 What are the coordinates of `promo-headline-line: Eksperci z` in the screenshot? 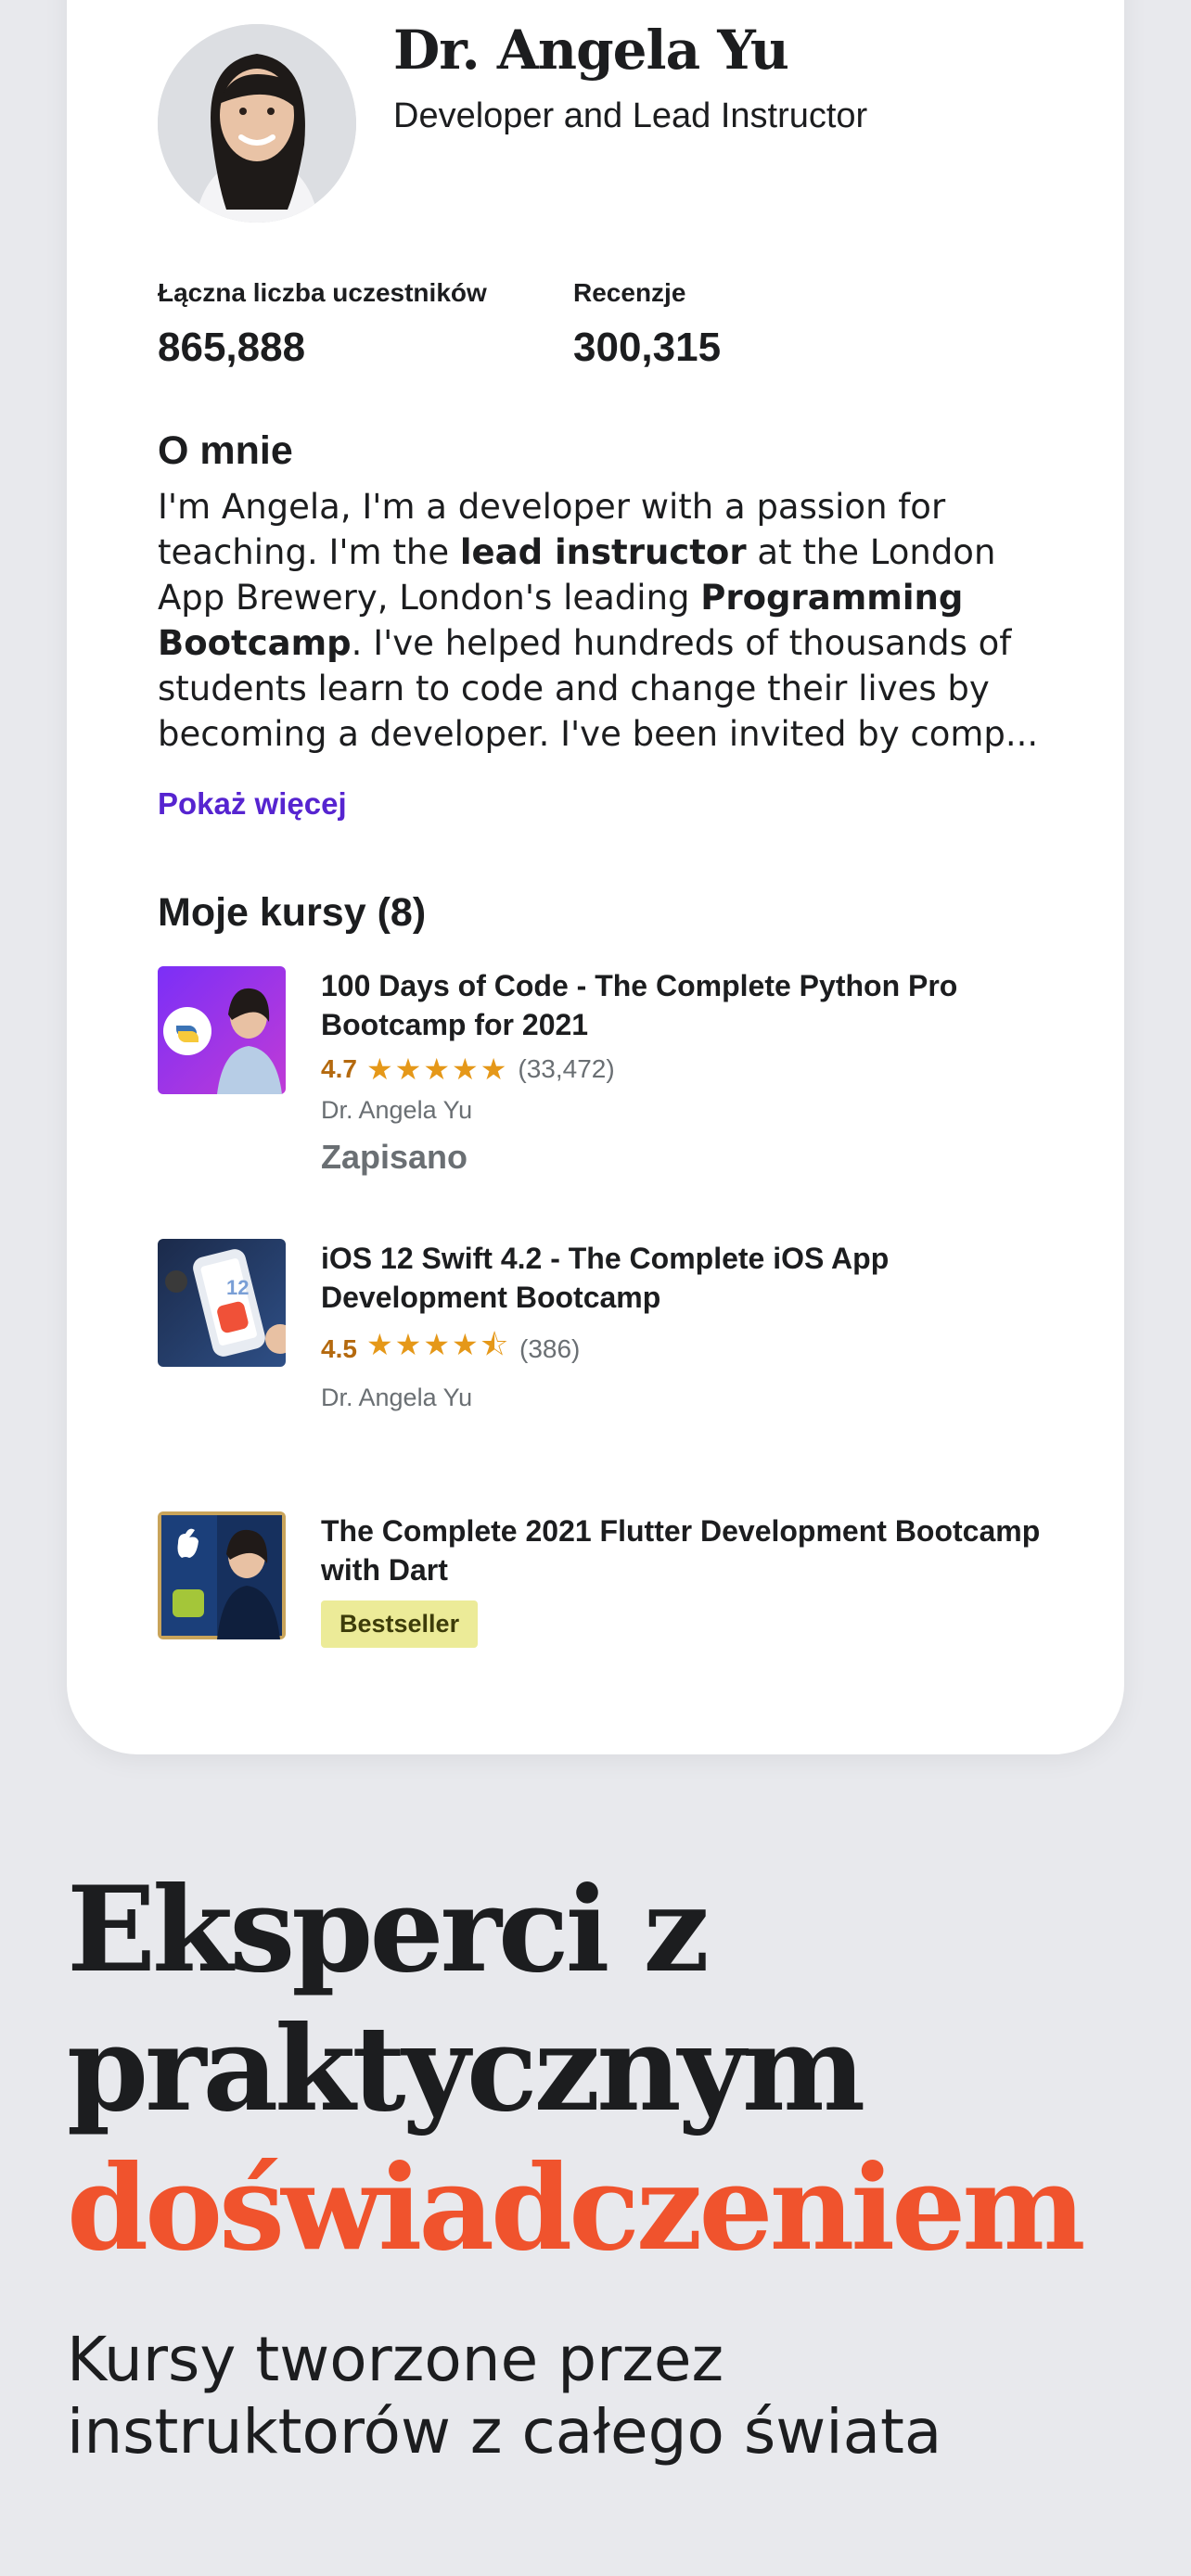 It's located at (388, 1929).